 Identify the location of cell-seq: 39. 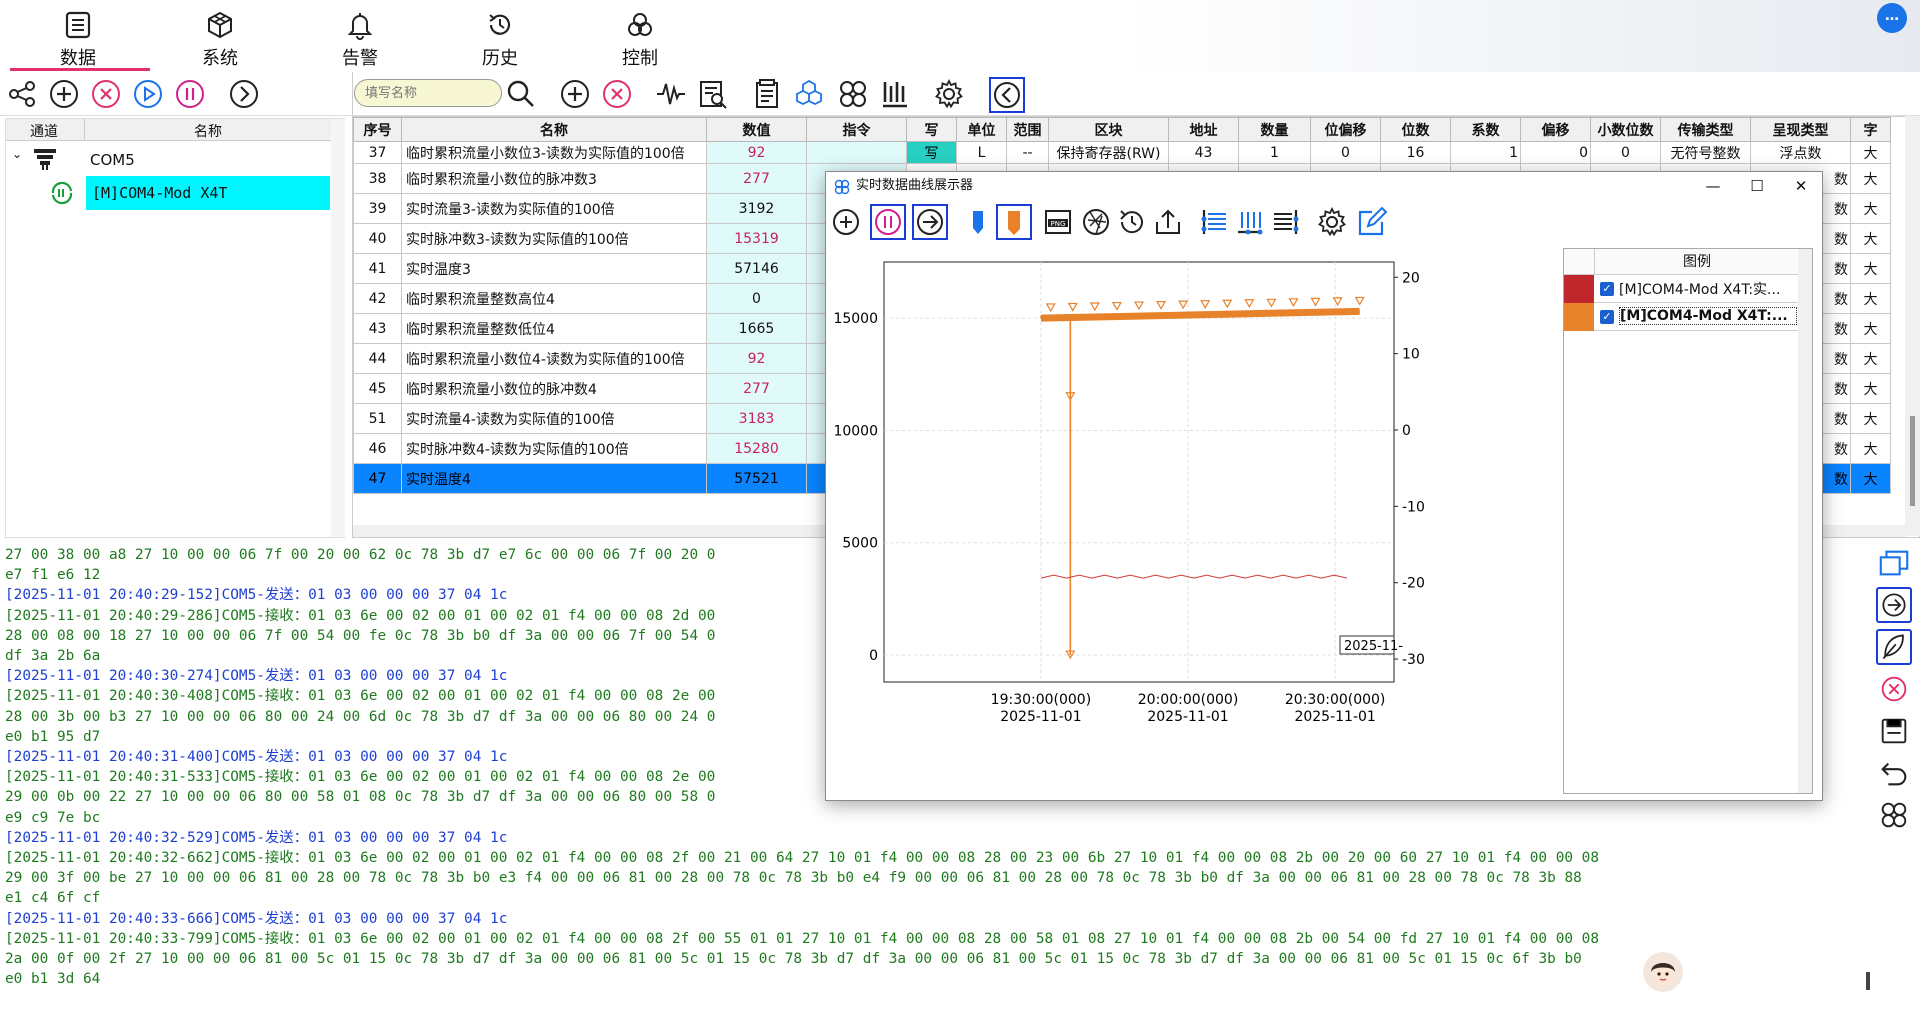
(377, 208).